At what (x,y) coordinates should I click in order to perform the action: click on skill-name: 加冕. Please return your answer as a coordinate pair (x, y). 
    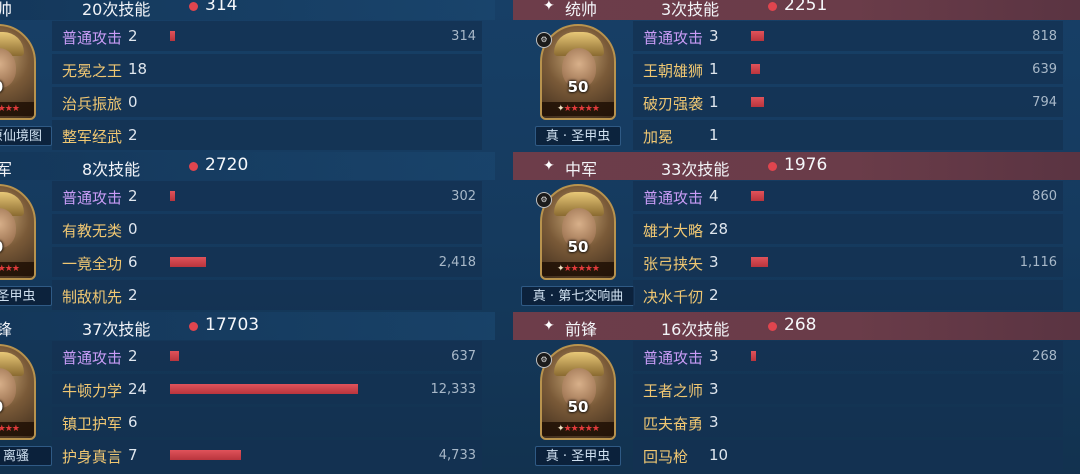
    Looking at the image, I should click on (658, 137).